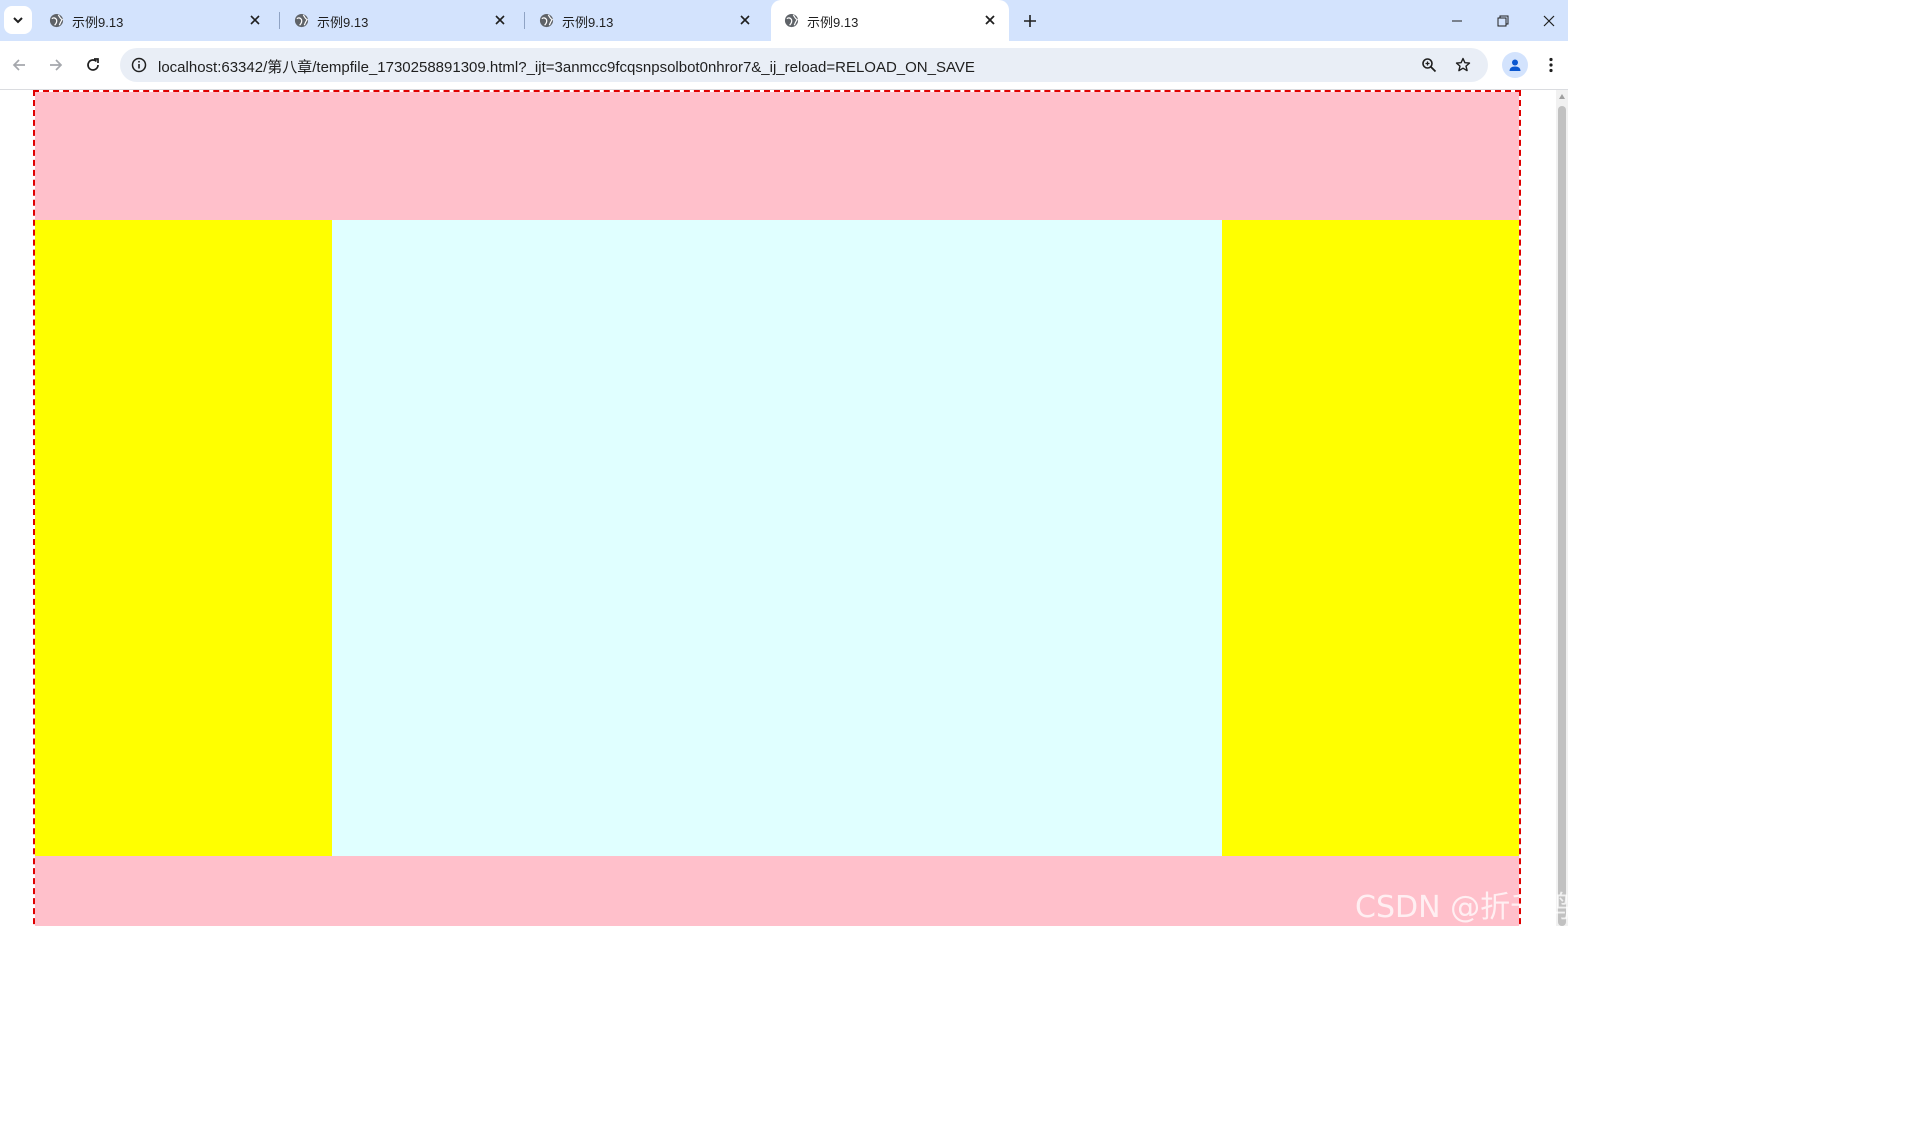 Image resolution: width=1908 pixels, height=1127 pixels. I want to click on arrow-right-icon, so click(56, 65).